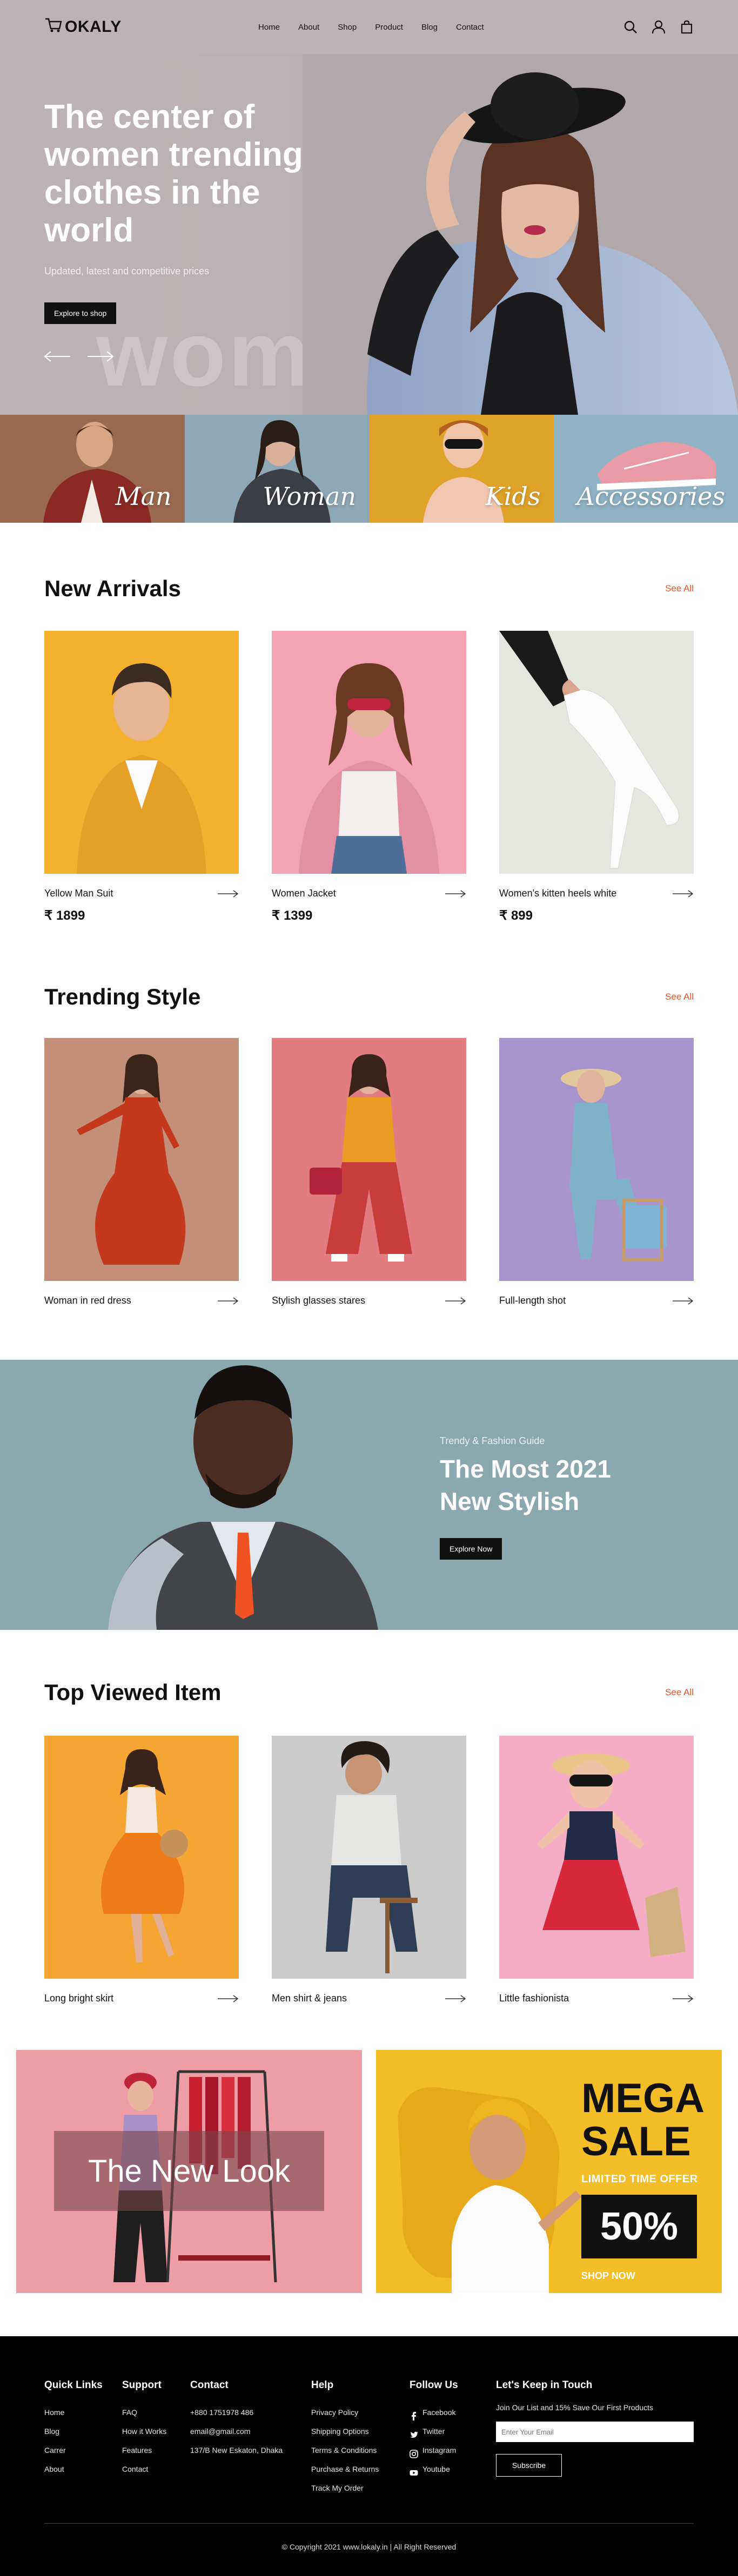  I want to click on product-card: Long bright skirt, so click(142, 1870).